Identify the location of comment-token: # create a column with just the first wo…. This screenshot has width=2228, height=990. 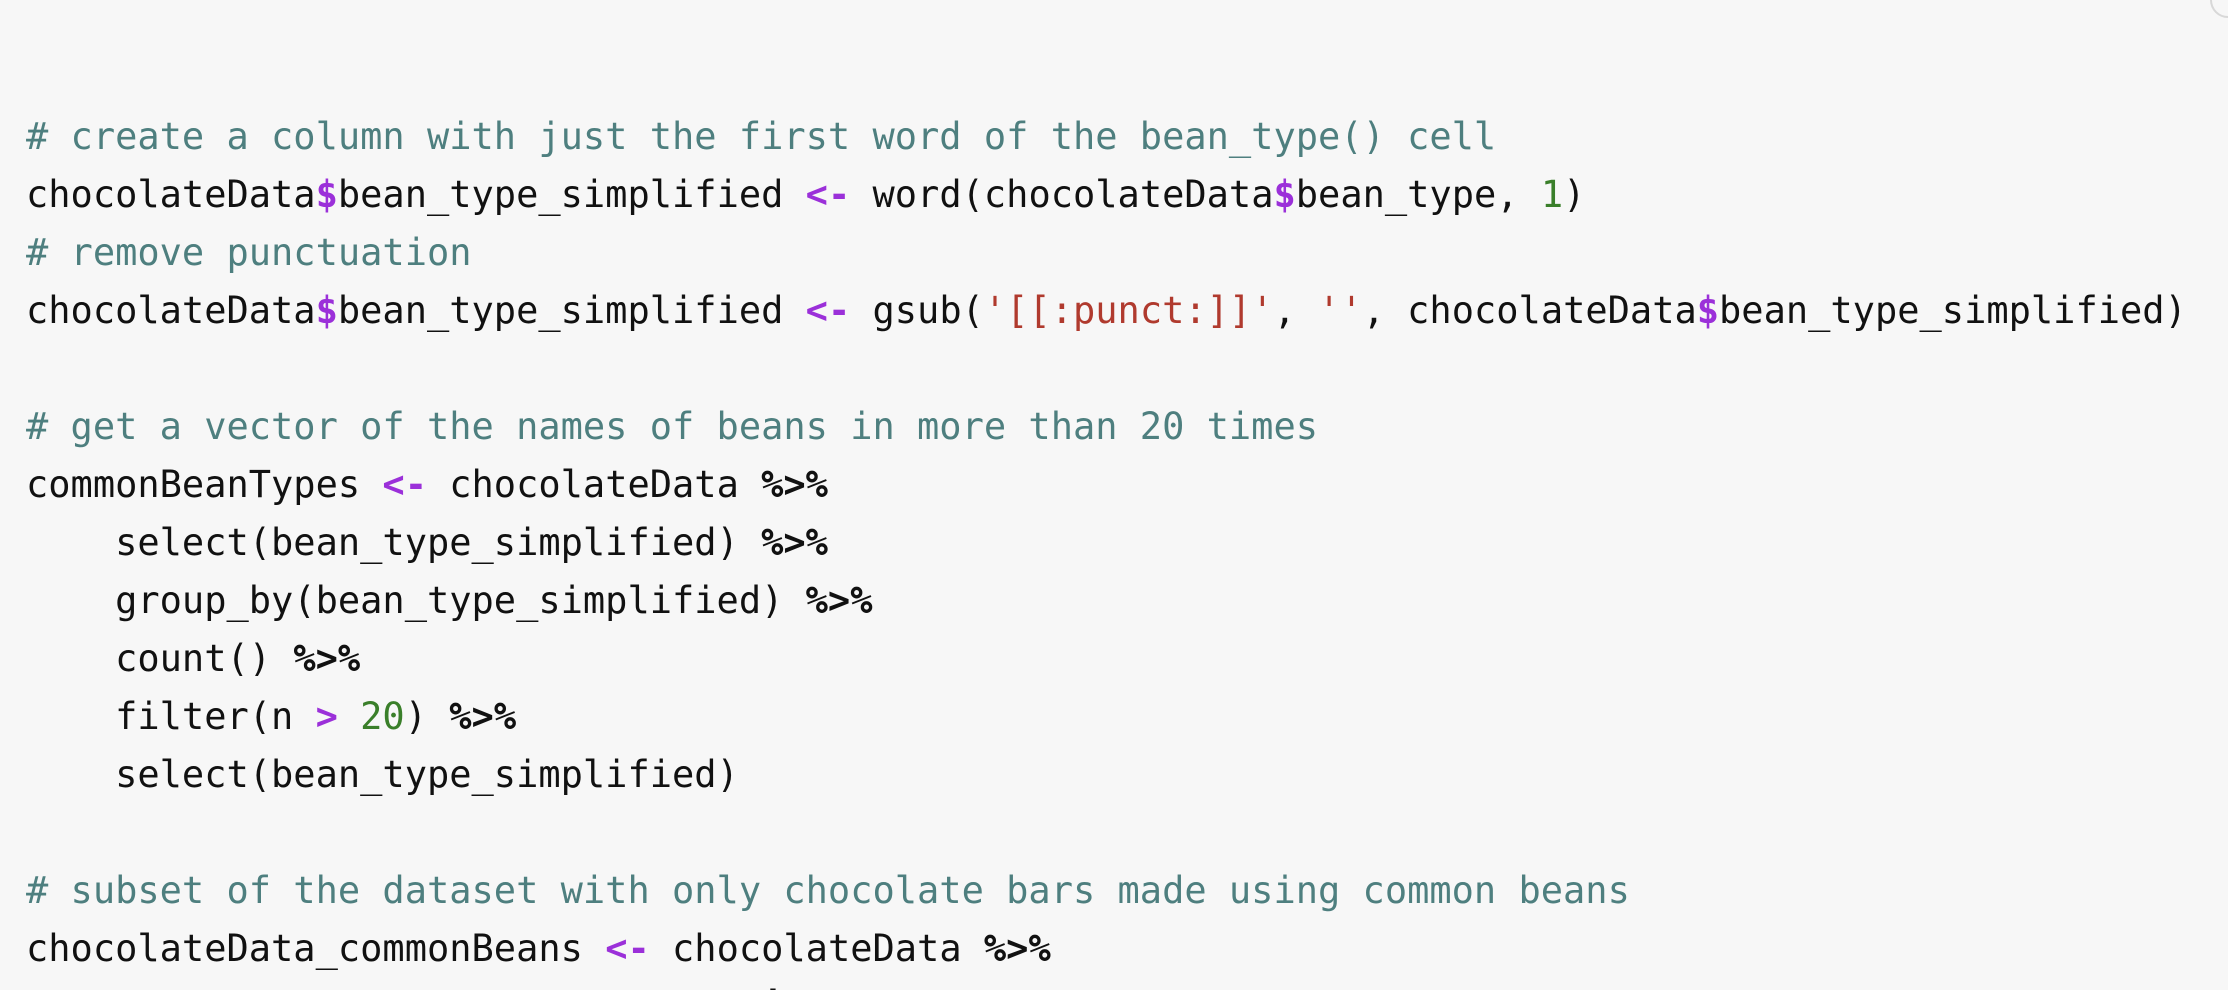
(761, 136).